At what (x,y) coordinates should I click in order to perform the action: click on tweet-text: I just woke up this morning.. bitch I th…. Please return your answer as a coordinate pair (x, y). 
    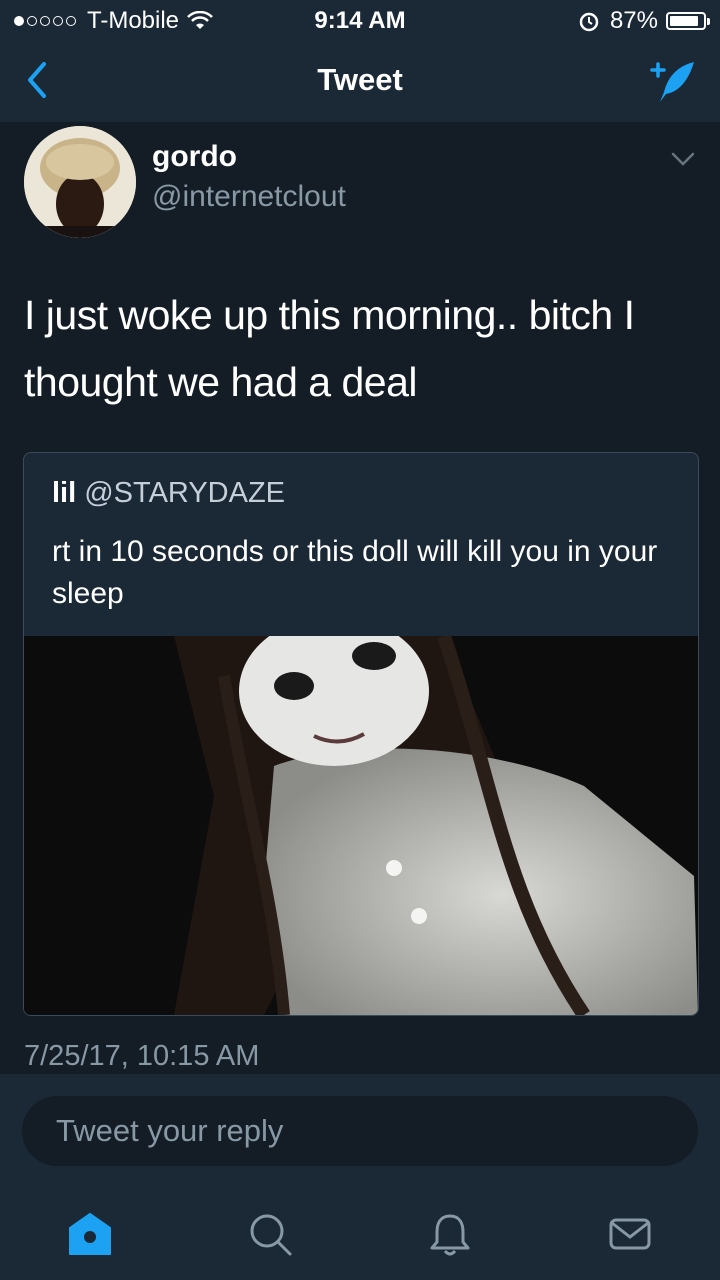
    Looking at the image, I should click on (329, 348).